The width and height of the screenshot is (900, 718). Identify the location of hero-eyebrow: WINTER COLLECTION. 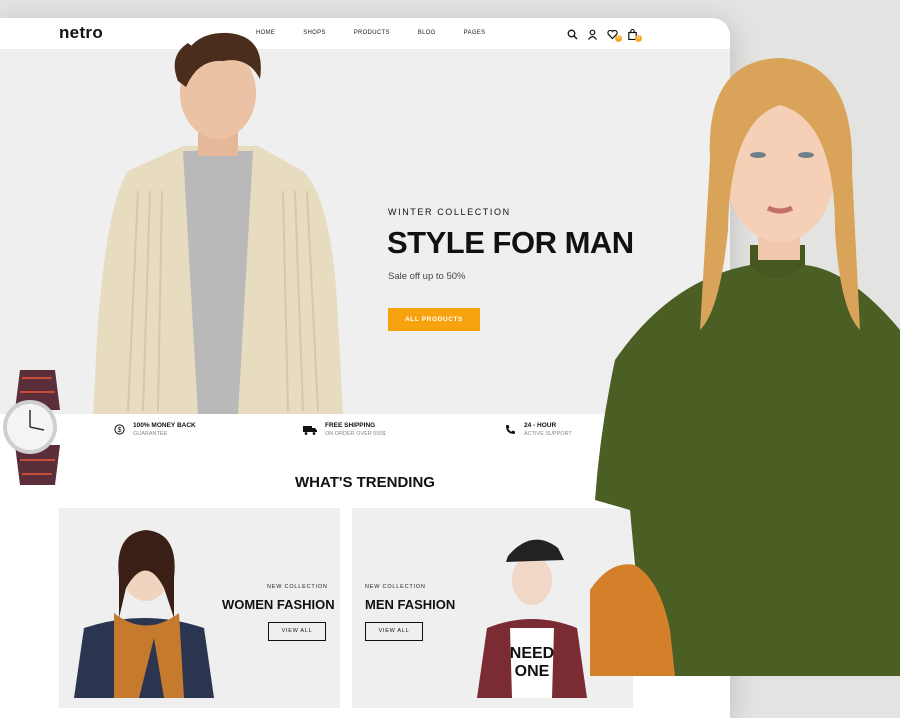
(449, 212).